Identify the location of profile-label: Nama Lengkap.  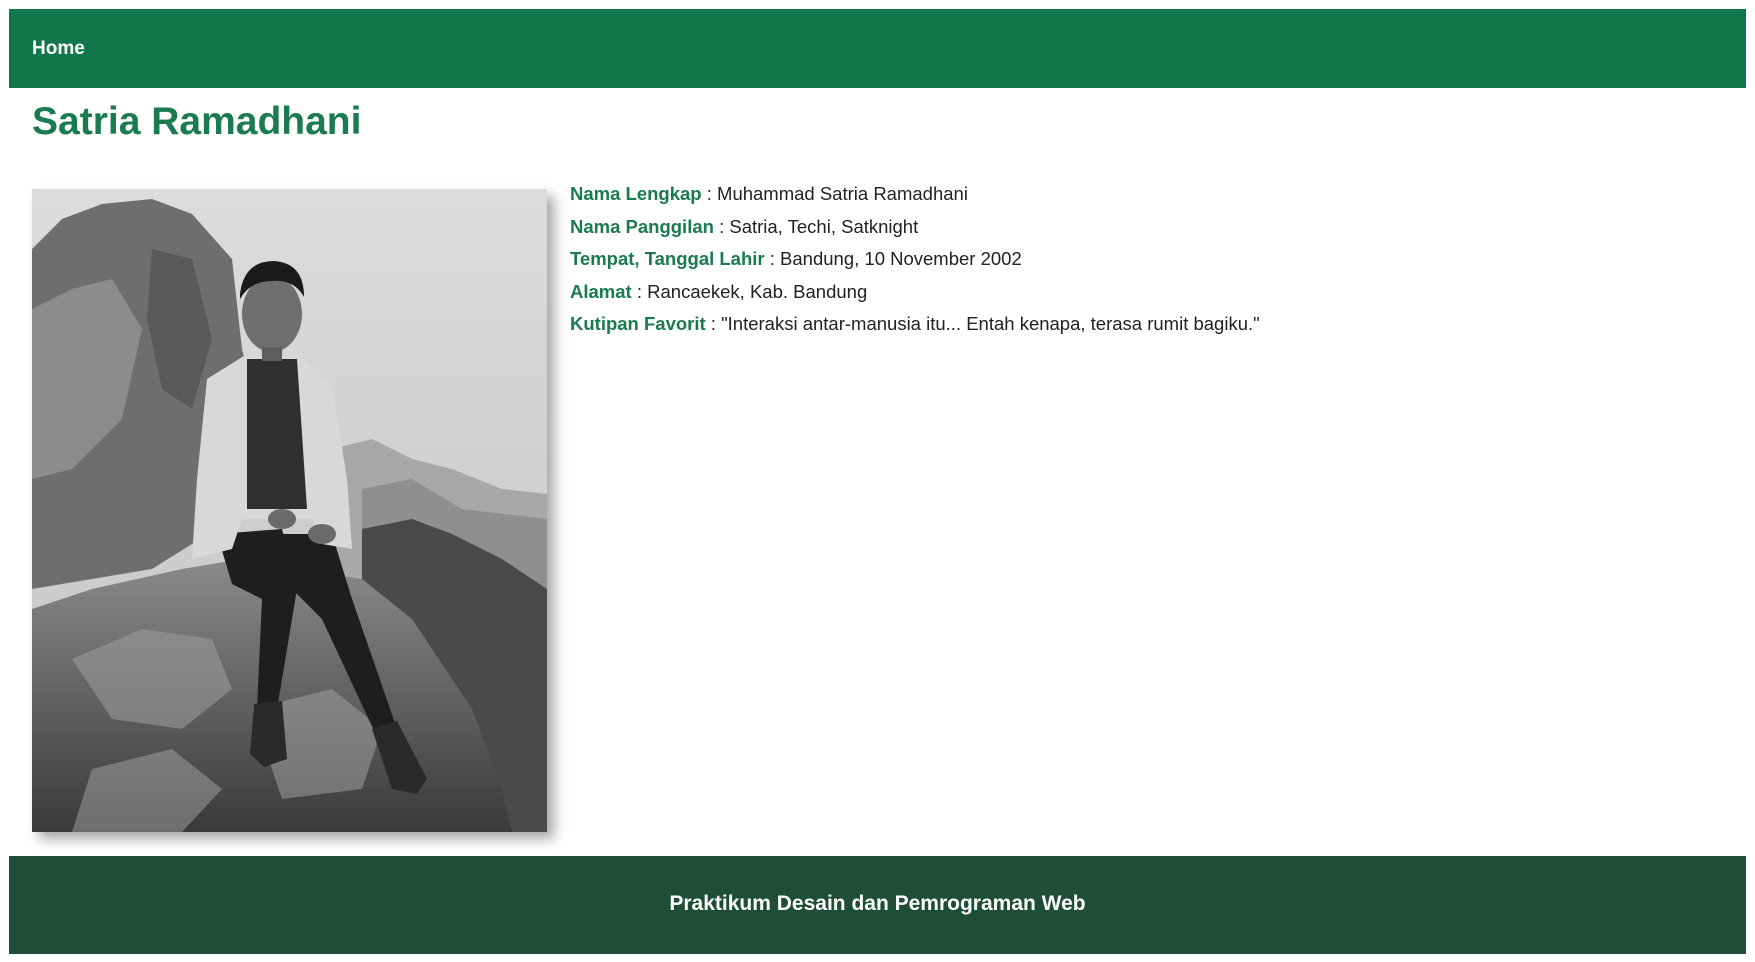
(636, 193).